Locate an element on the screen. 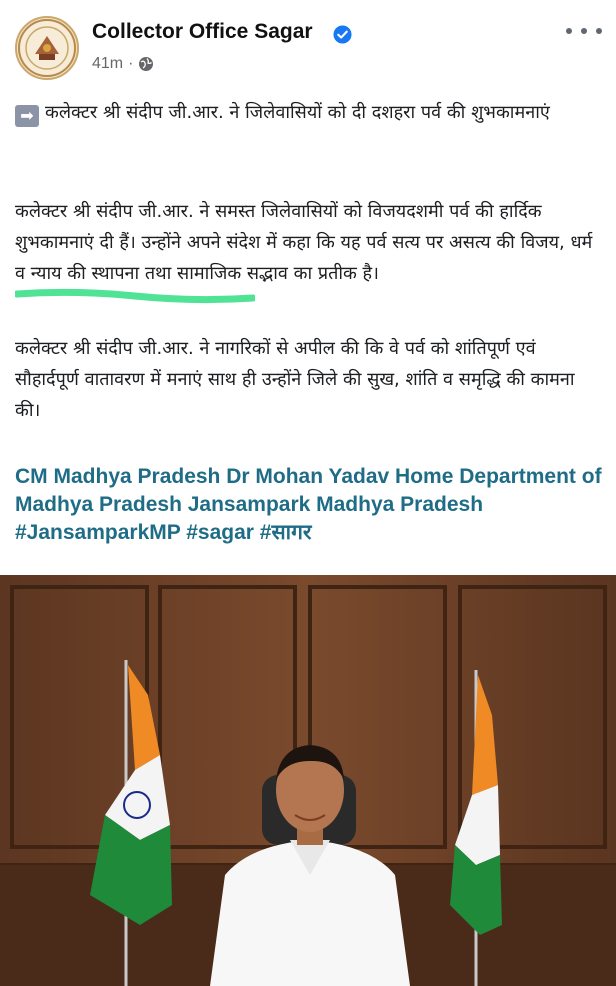 This screenshot has width=616, height=986. verified-badge-icon is located at coordinates (342, 34).